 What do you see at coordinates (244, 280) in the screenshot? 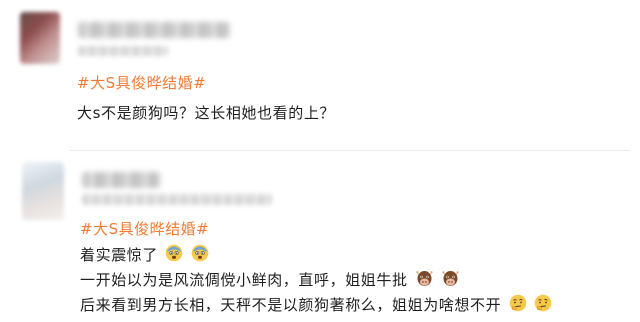
I see `comment-text: 一开始以为是风流倜傥小鲜肉，直呼，姐姐牛批` at bounding box center [244, 280].